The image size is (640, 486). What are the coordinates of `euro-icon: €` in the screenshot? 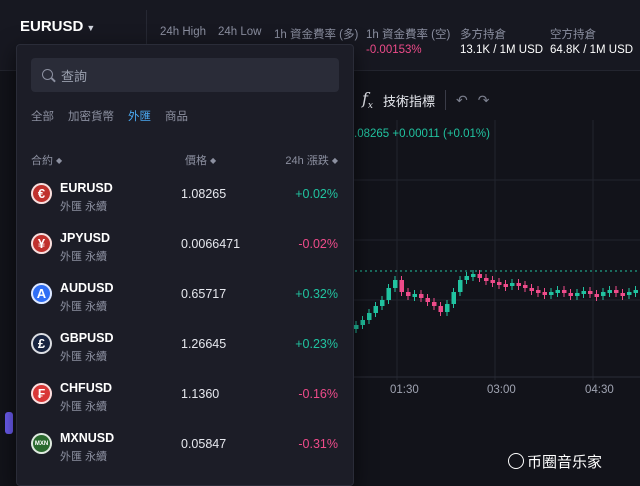 It's located at (41, 193).